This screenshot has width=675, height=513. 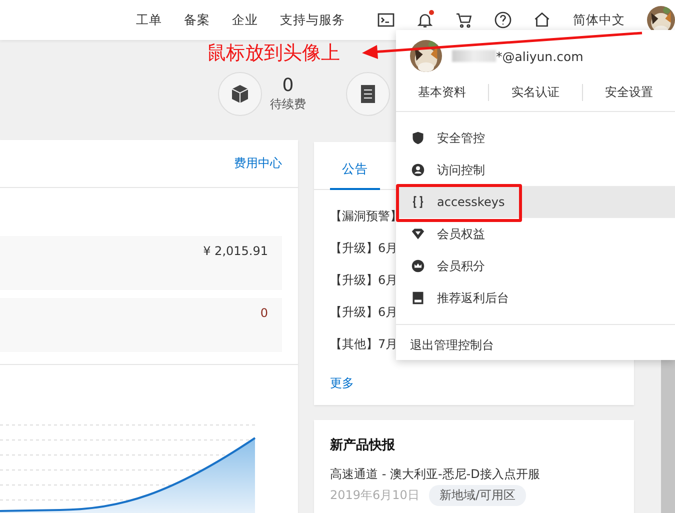 I want to click on stat-value: 0, so click(x=288, y=85).